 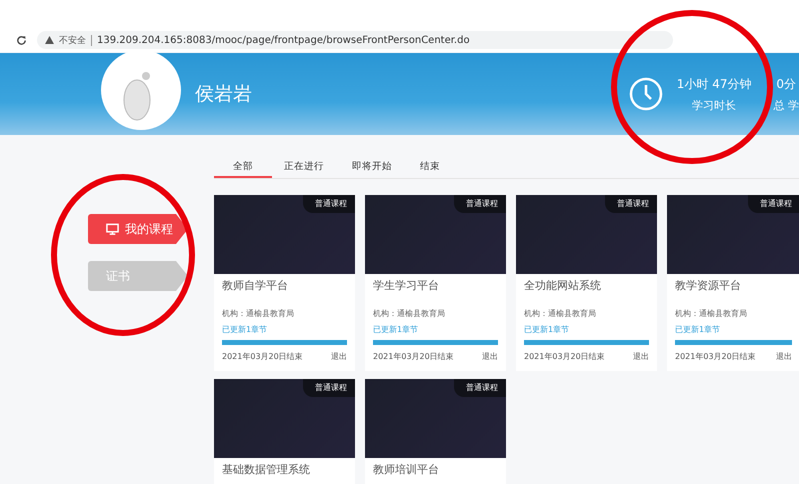 What do you see at coordinates (372, 167) in the screenshot?
I see `filter-tab: 即将开始` at bounding box center [372, 167].